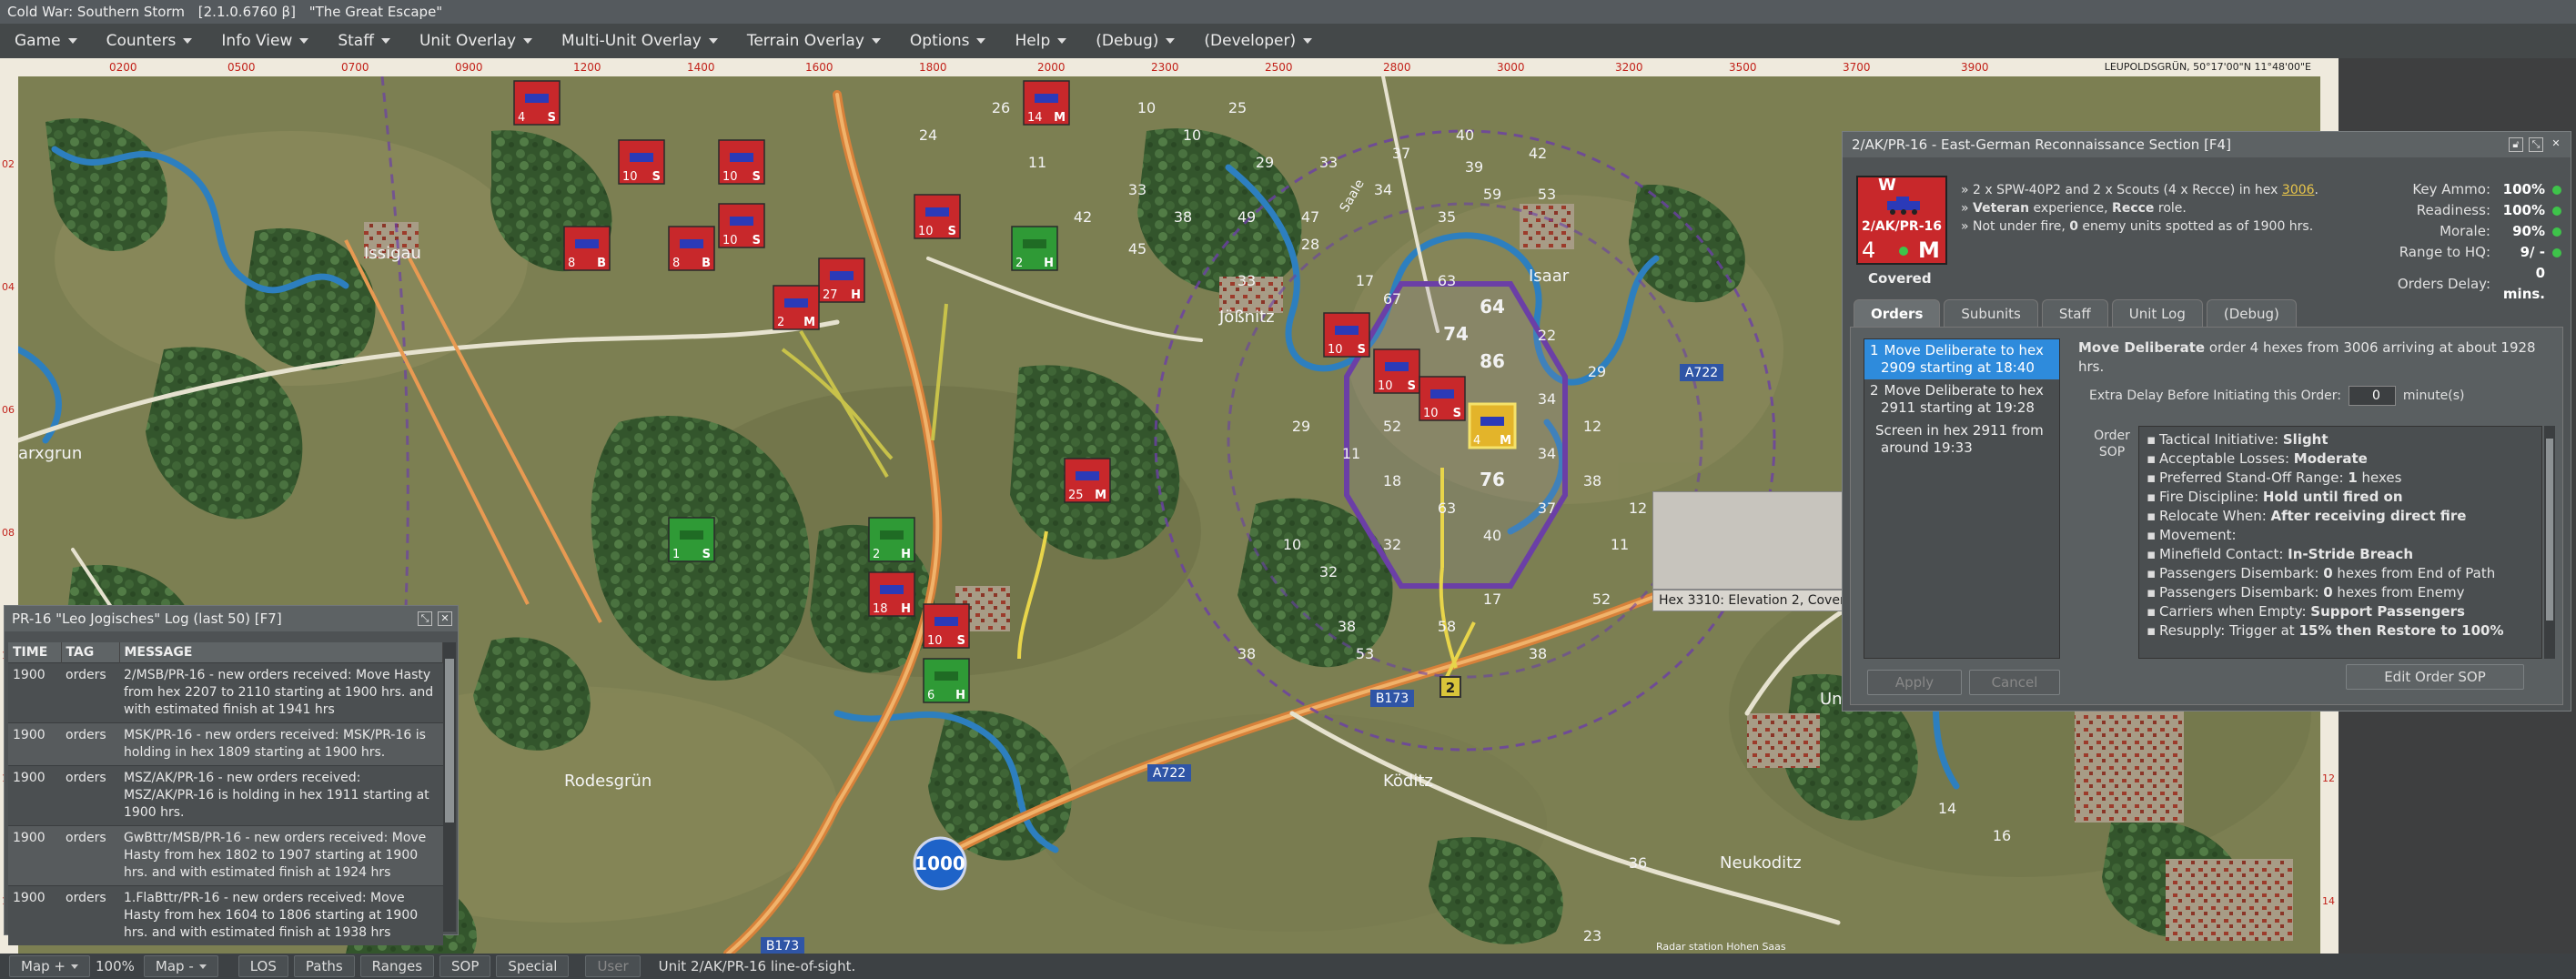 Image resolution: width=2576 pixels, height=979 pixels. Describe the element at coordinates (1547, 335) in the screenshot. I see `hex-number: 22` at that location.